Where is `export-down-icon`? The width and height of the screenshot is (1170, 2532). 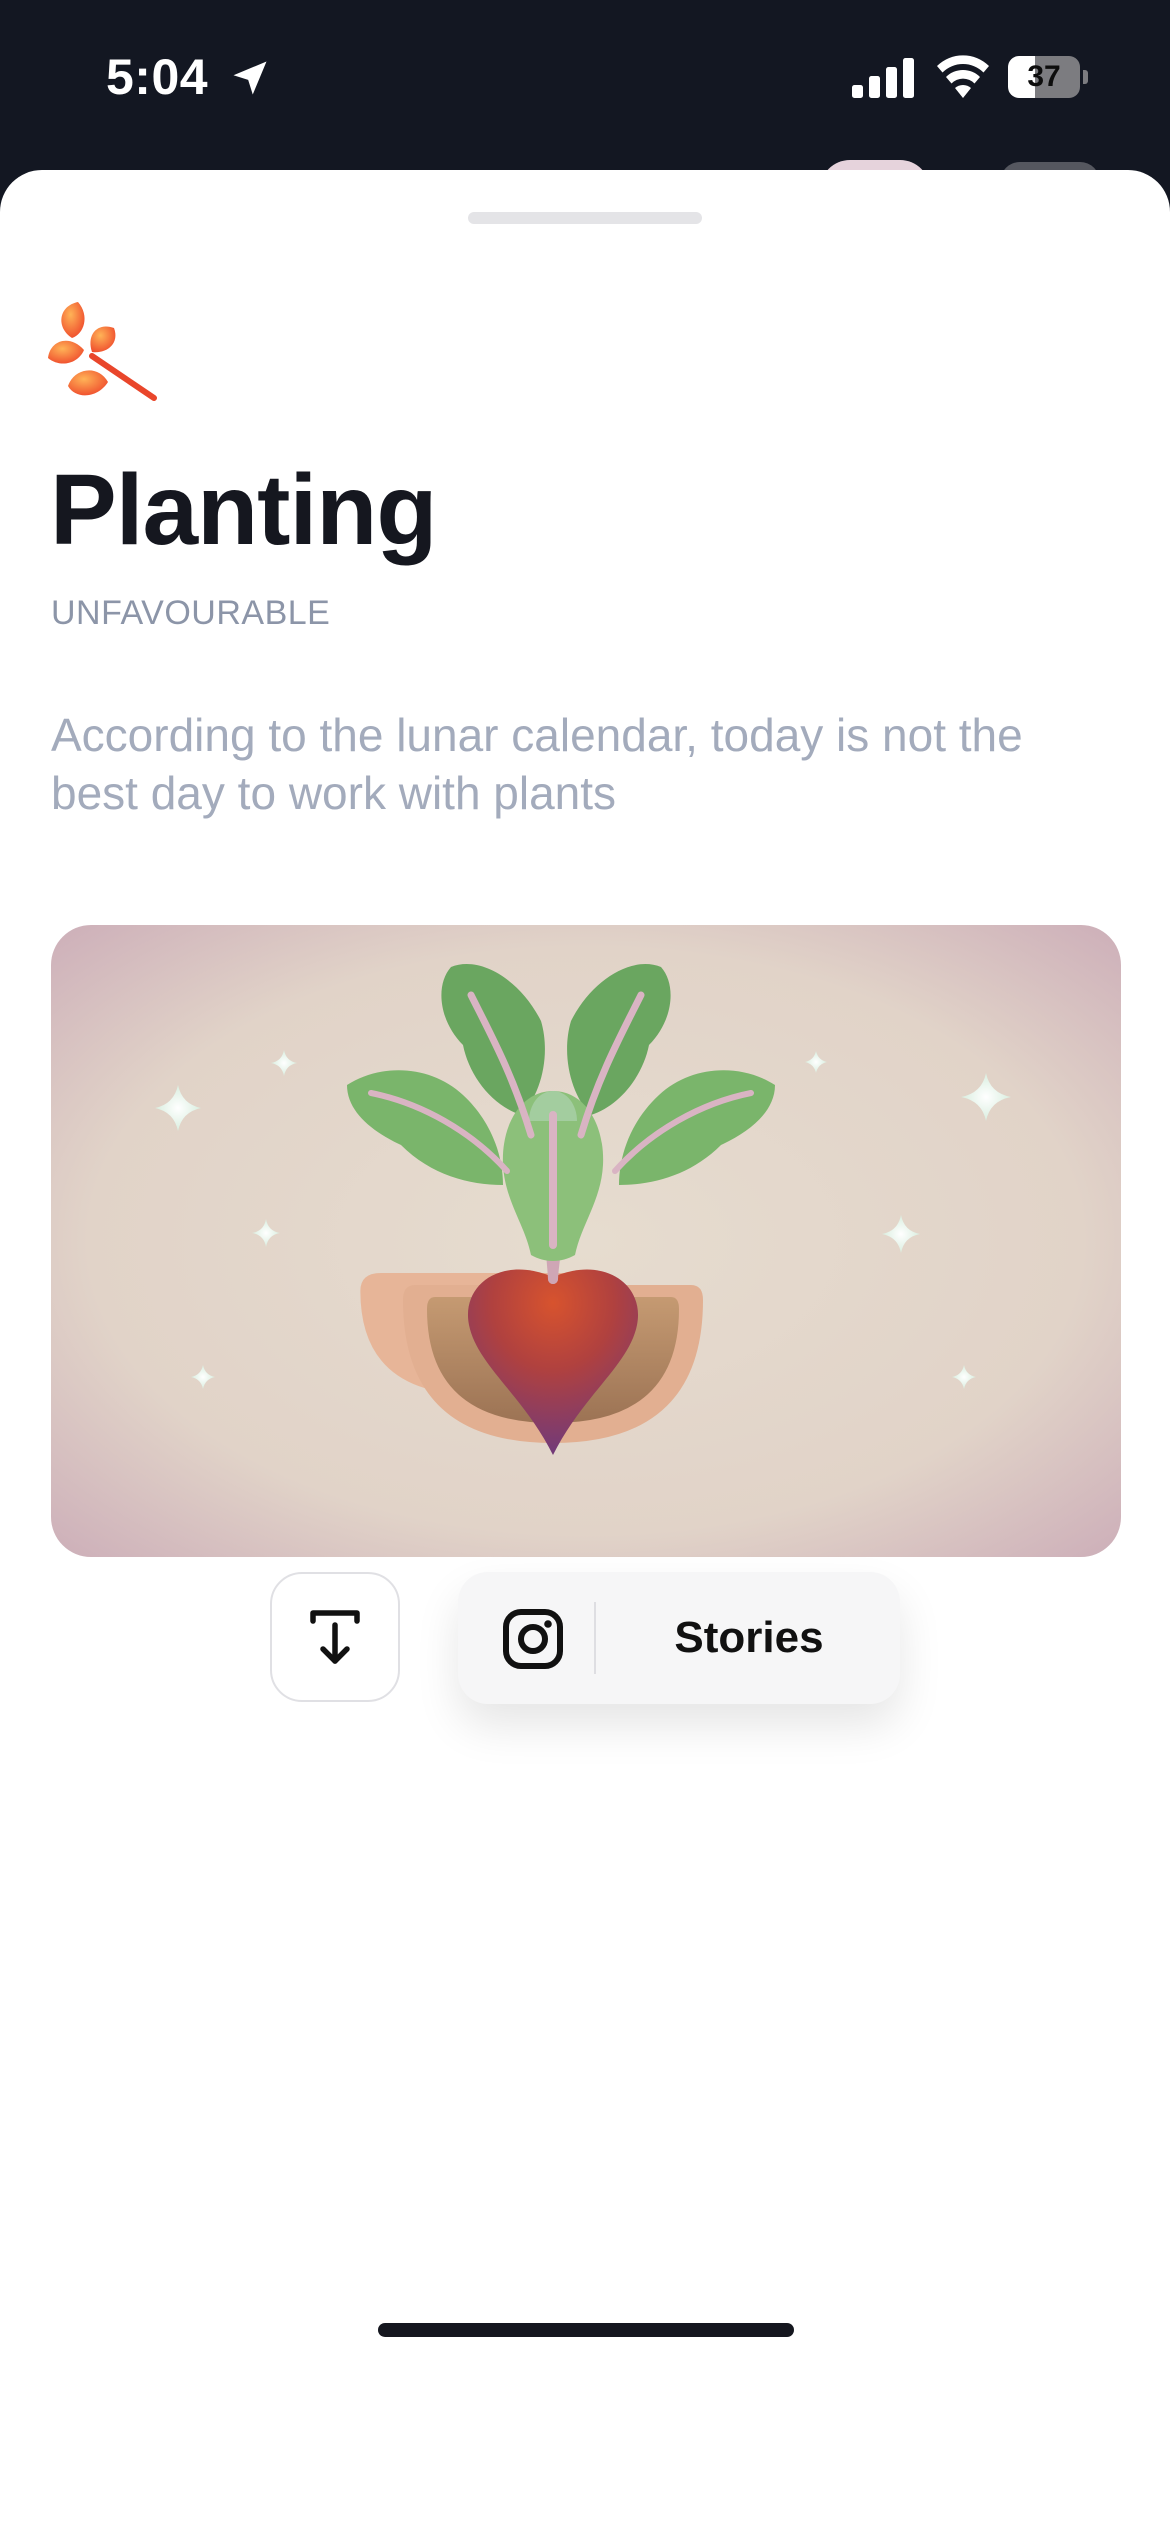
export-down-icon is located at coordinates (335, 1637).